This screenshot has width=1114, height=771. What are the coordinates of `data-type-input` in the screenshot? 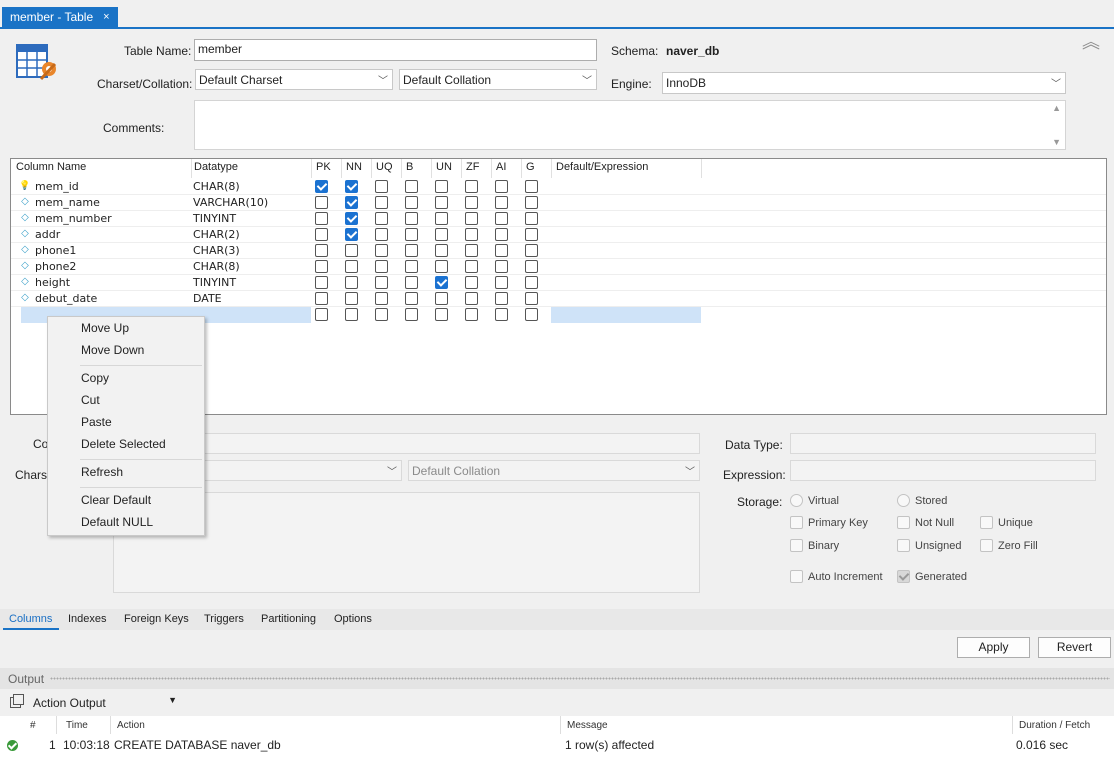 It's located at (943, 443).